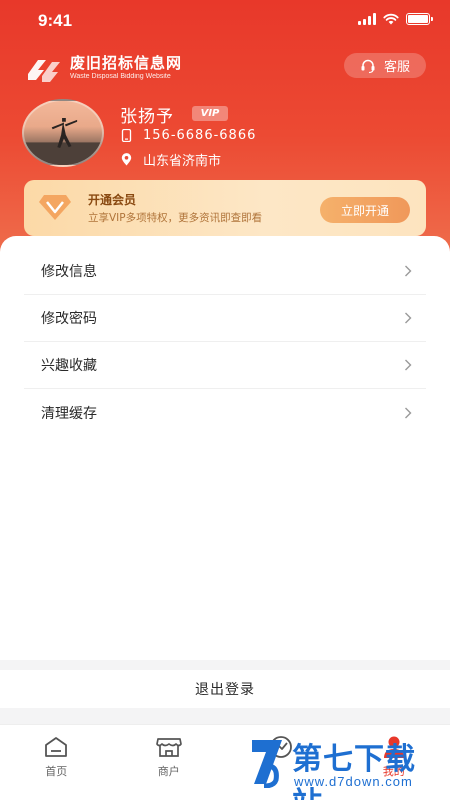 This screenshot has height=800, width=450. What do you see at coordinates (267, 764) in the screenshot?
I see `watermark-logo-icon` at bounding box center [267, 764].